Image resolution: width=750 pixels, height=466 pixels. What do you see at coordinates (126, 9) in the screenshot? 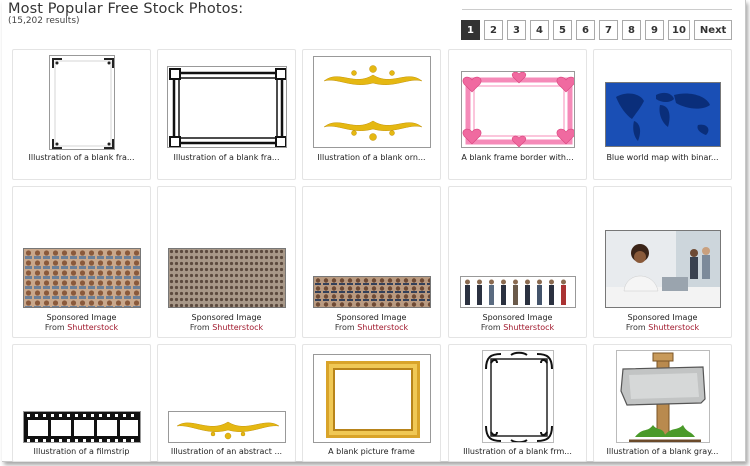
I see `page-title: Most Popular Free Stock Photos:` at bounding box center [126, 9].